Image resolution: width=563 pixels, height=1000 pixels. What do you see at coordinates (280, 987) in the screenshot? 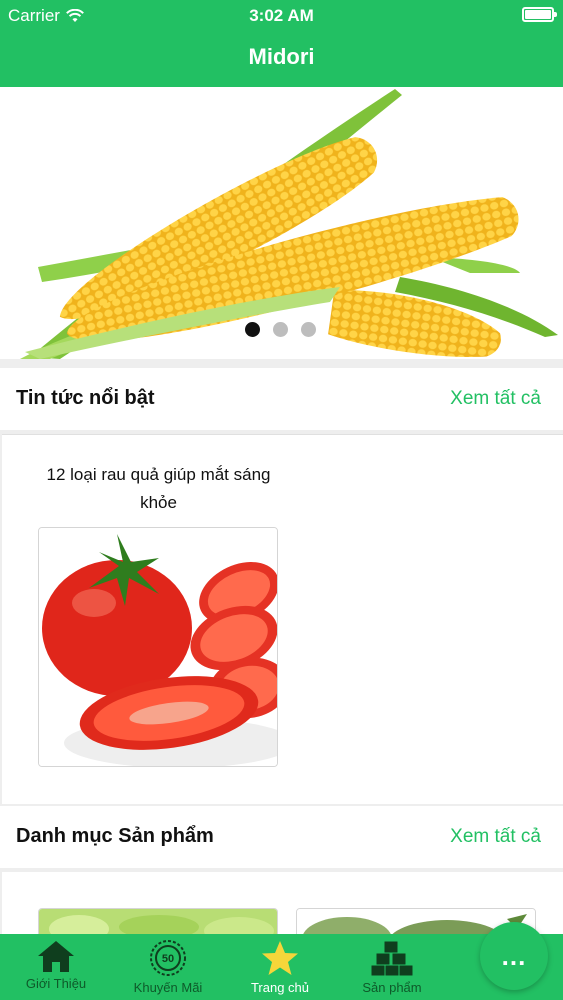
I see `tab-label: Trang chủ` at bounding box center [280, 987].